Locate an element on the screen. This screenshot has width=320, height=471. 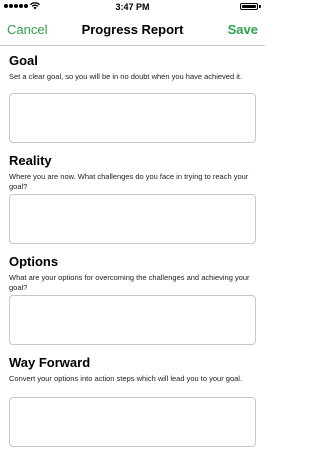
reality-text-field is located at coordinates (132, 219).